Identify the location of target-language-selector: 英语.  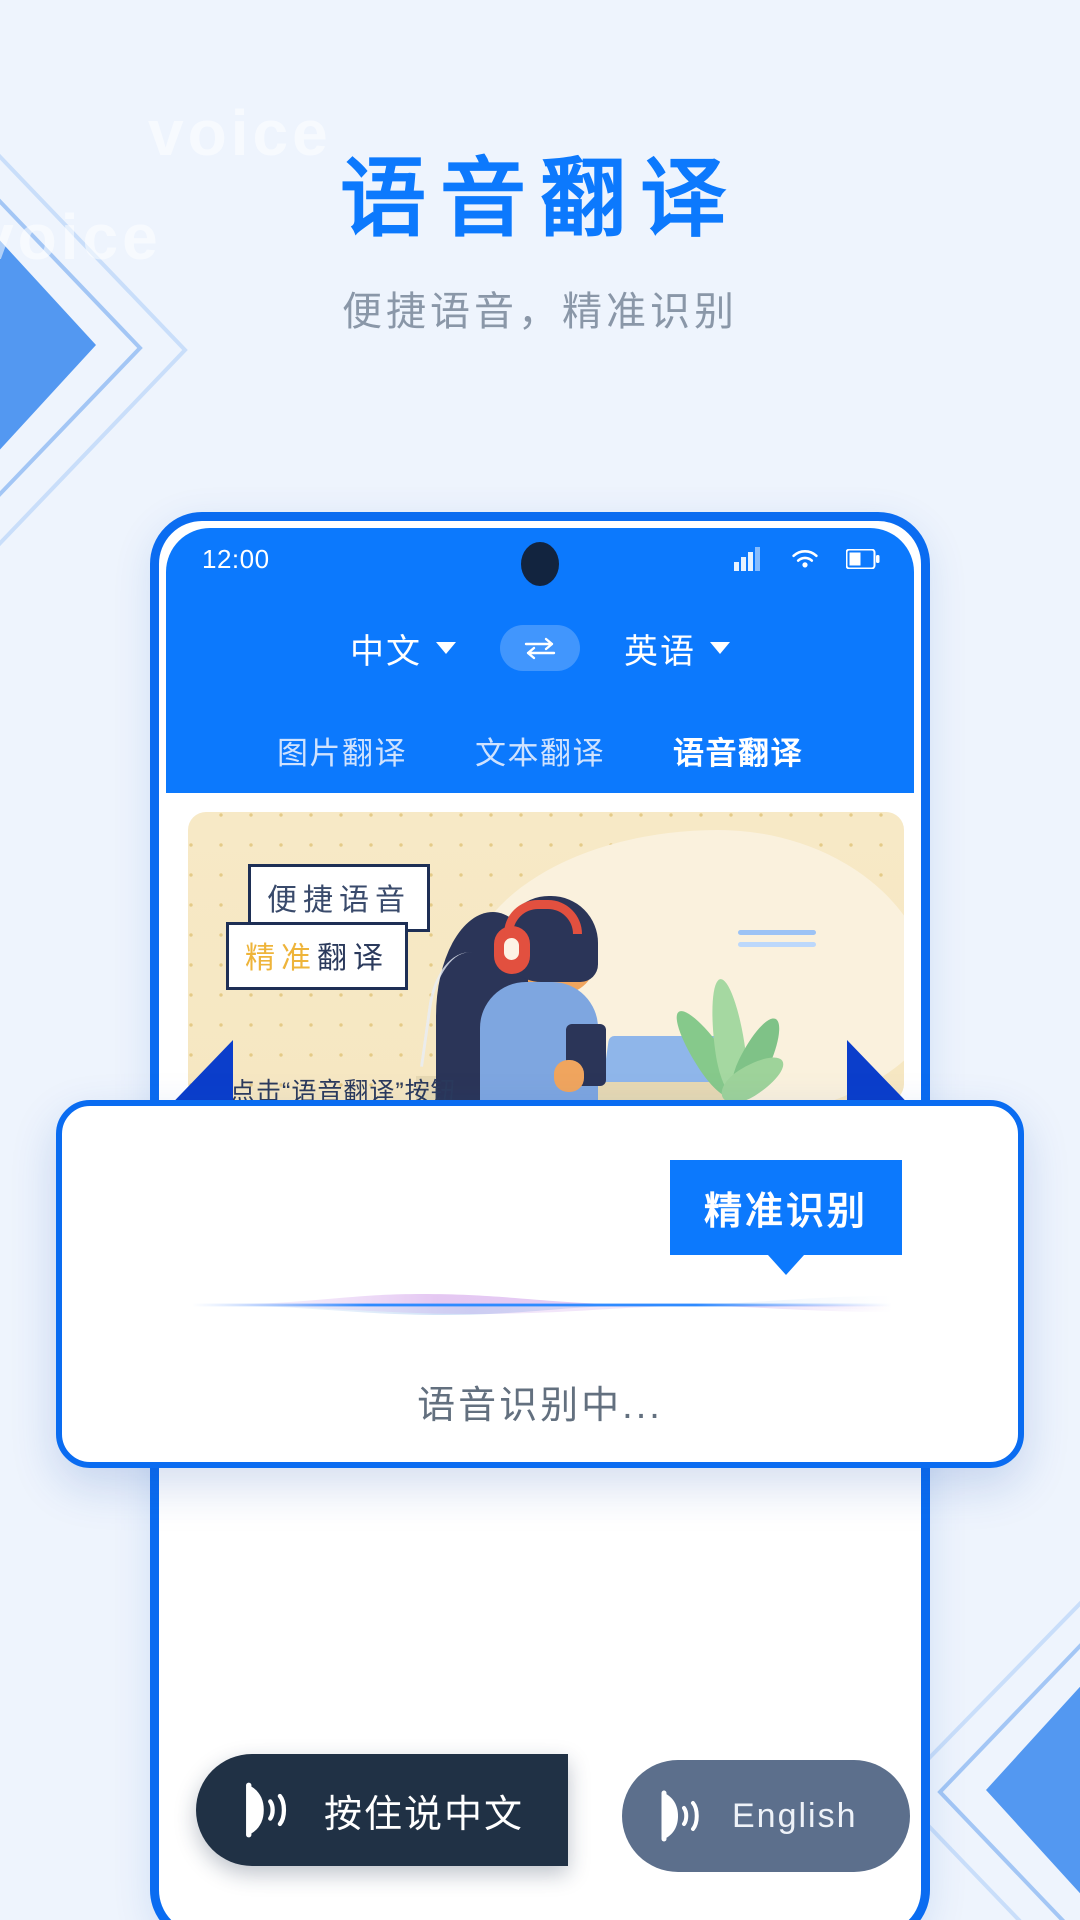
(677, 648).